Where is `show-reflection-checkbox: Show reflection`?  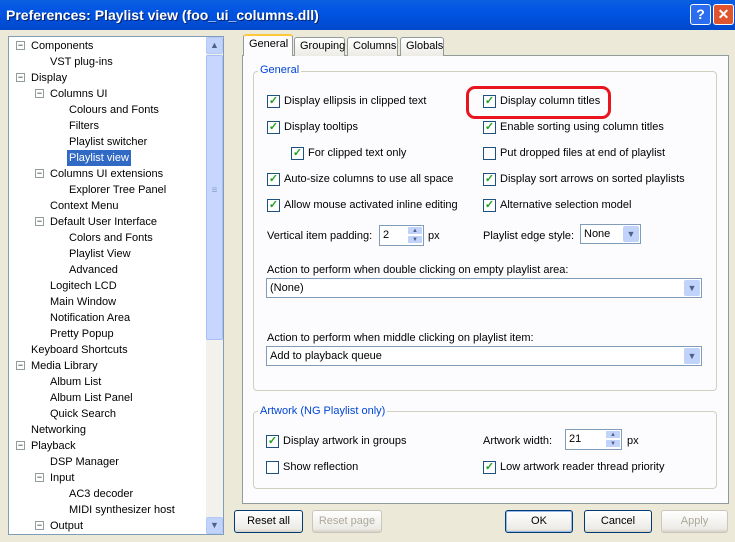 show-reflection-checkbox: Show reflection is located at coordinates (312, 467).